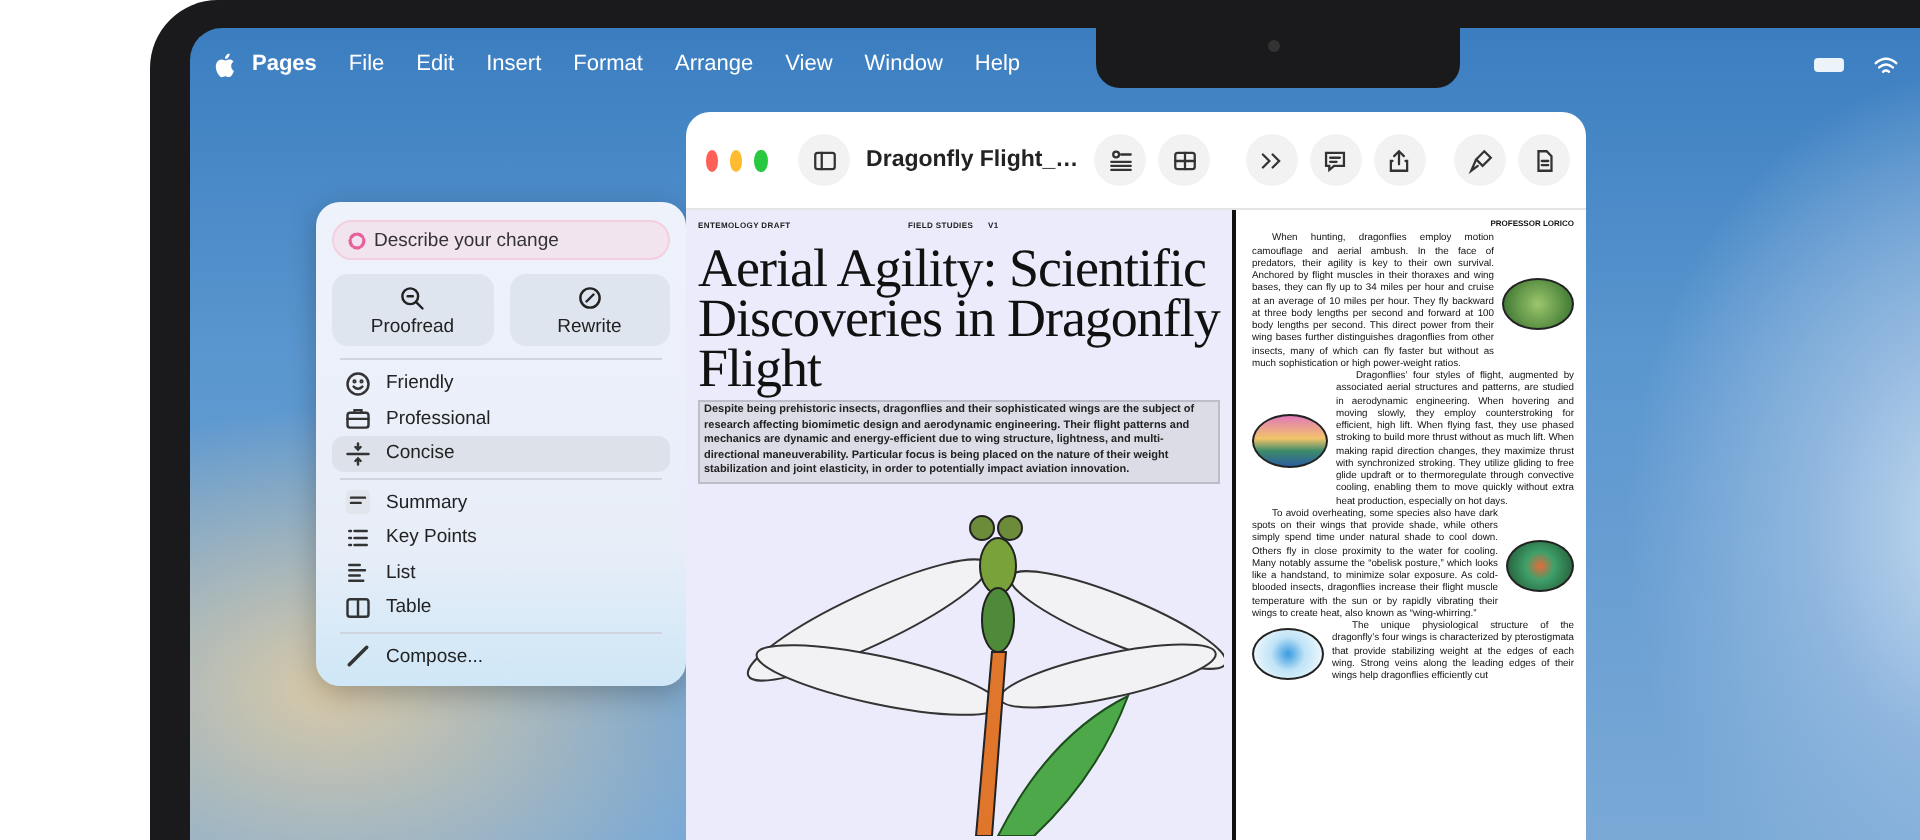 The image size is (1920, 840). I want to click on format-brush-button, so click(1480, 160).